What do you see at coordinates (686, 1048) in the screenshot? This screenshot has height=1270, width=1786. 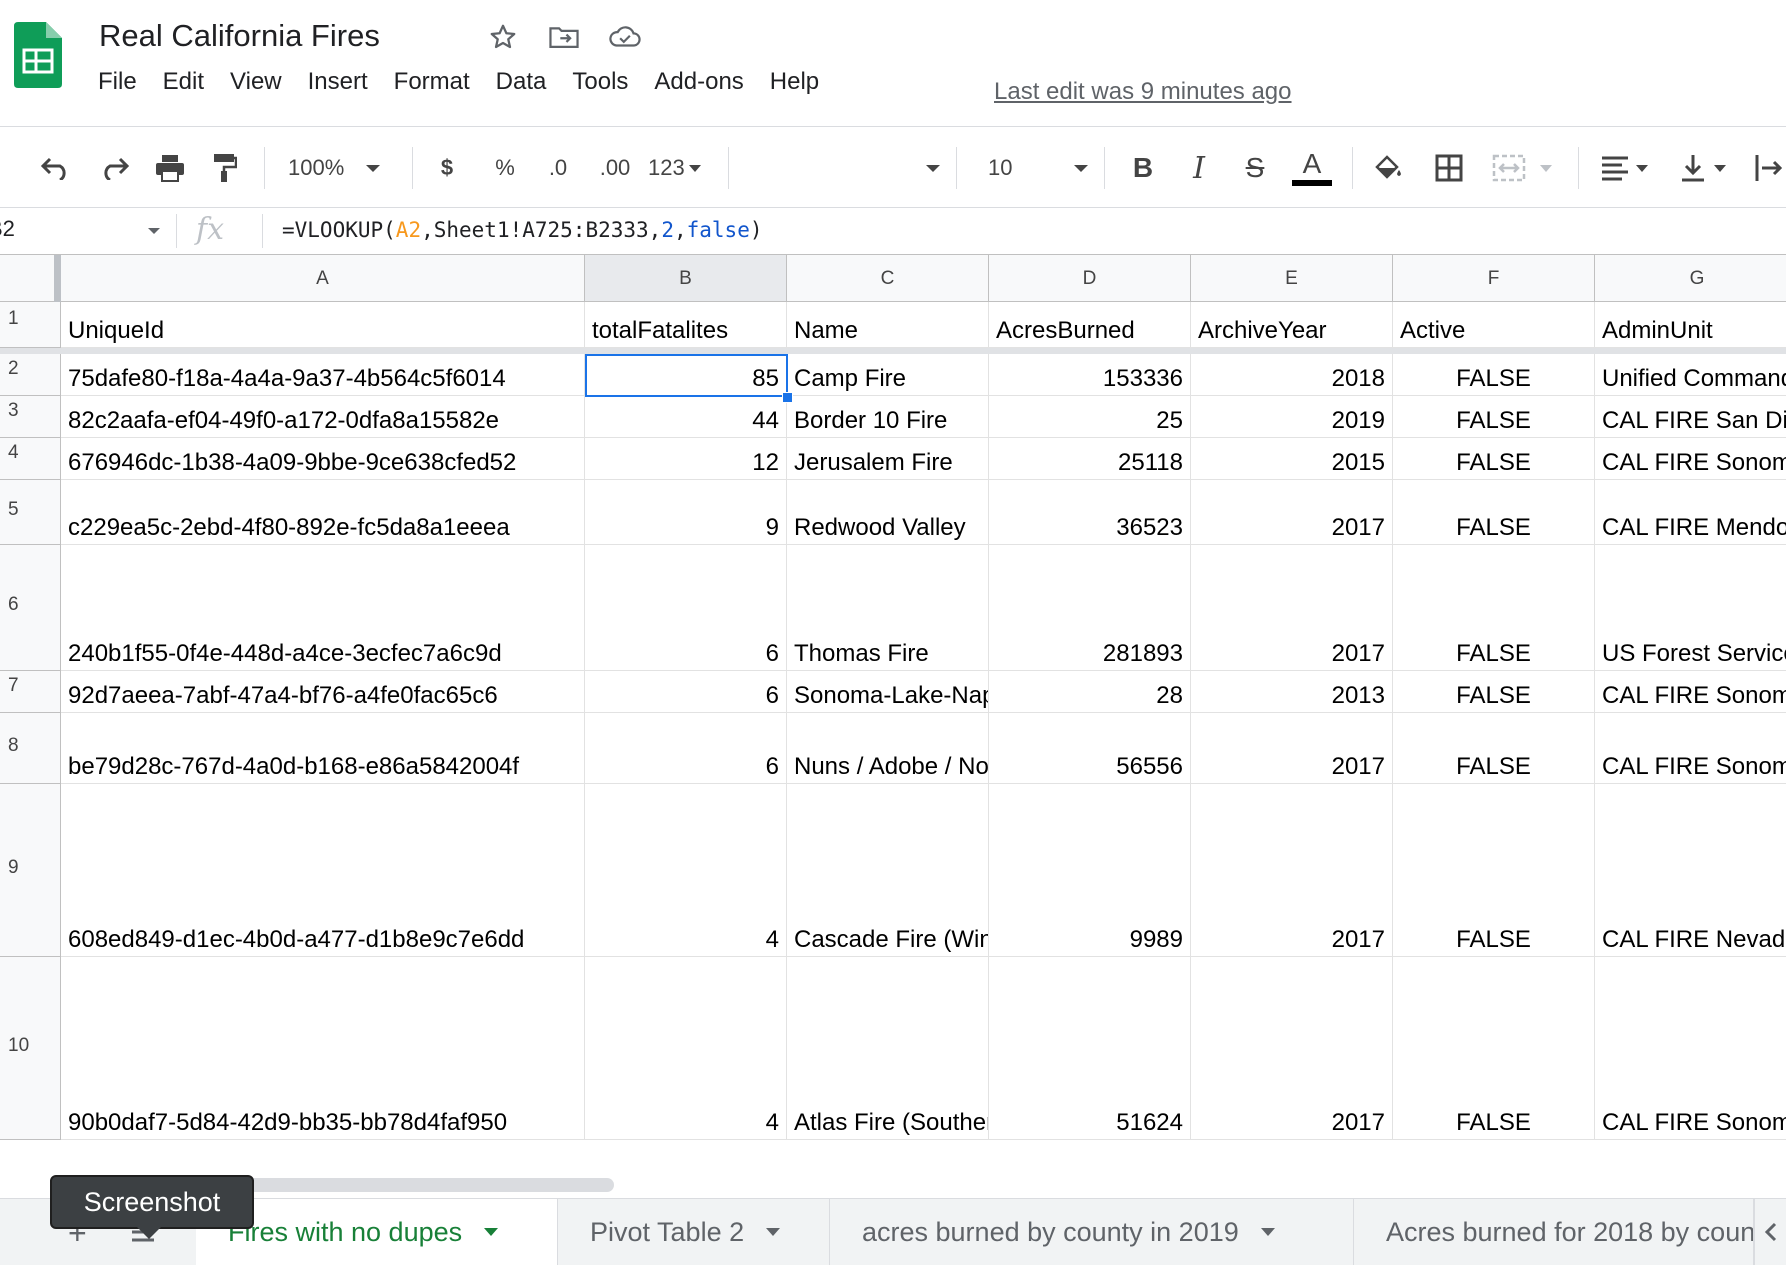 I see `cell-b10: 4` at bounding box center [686, 1048].